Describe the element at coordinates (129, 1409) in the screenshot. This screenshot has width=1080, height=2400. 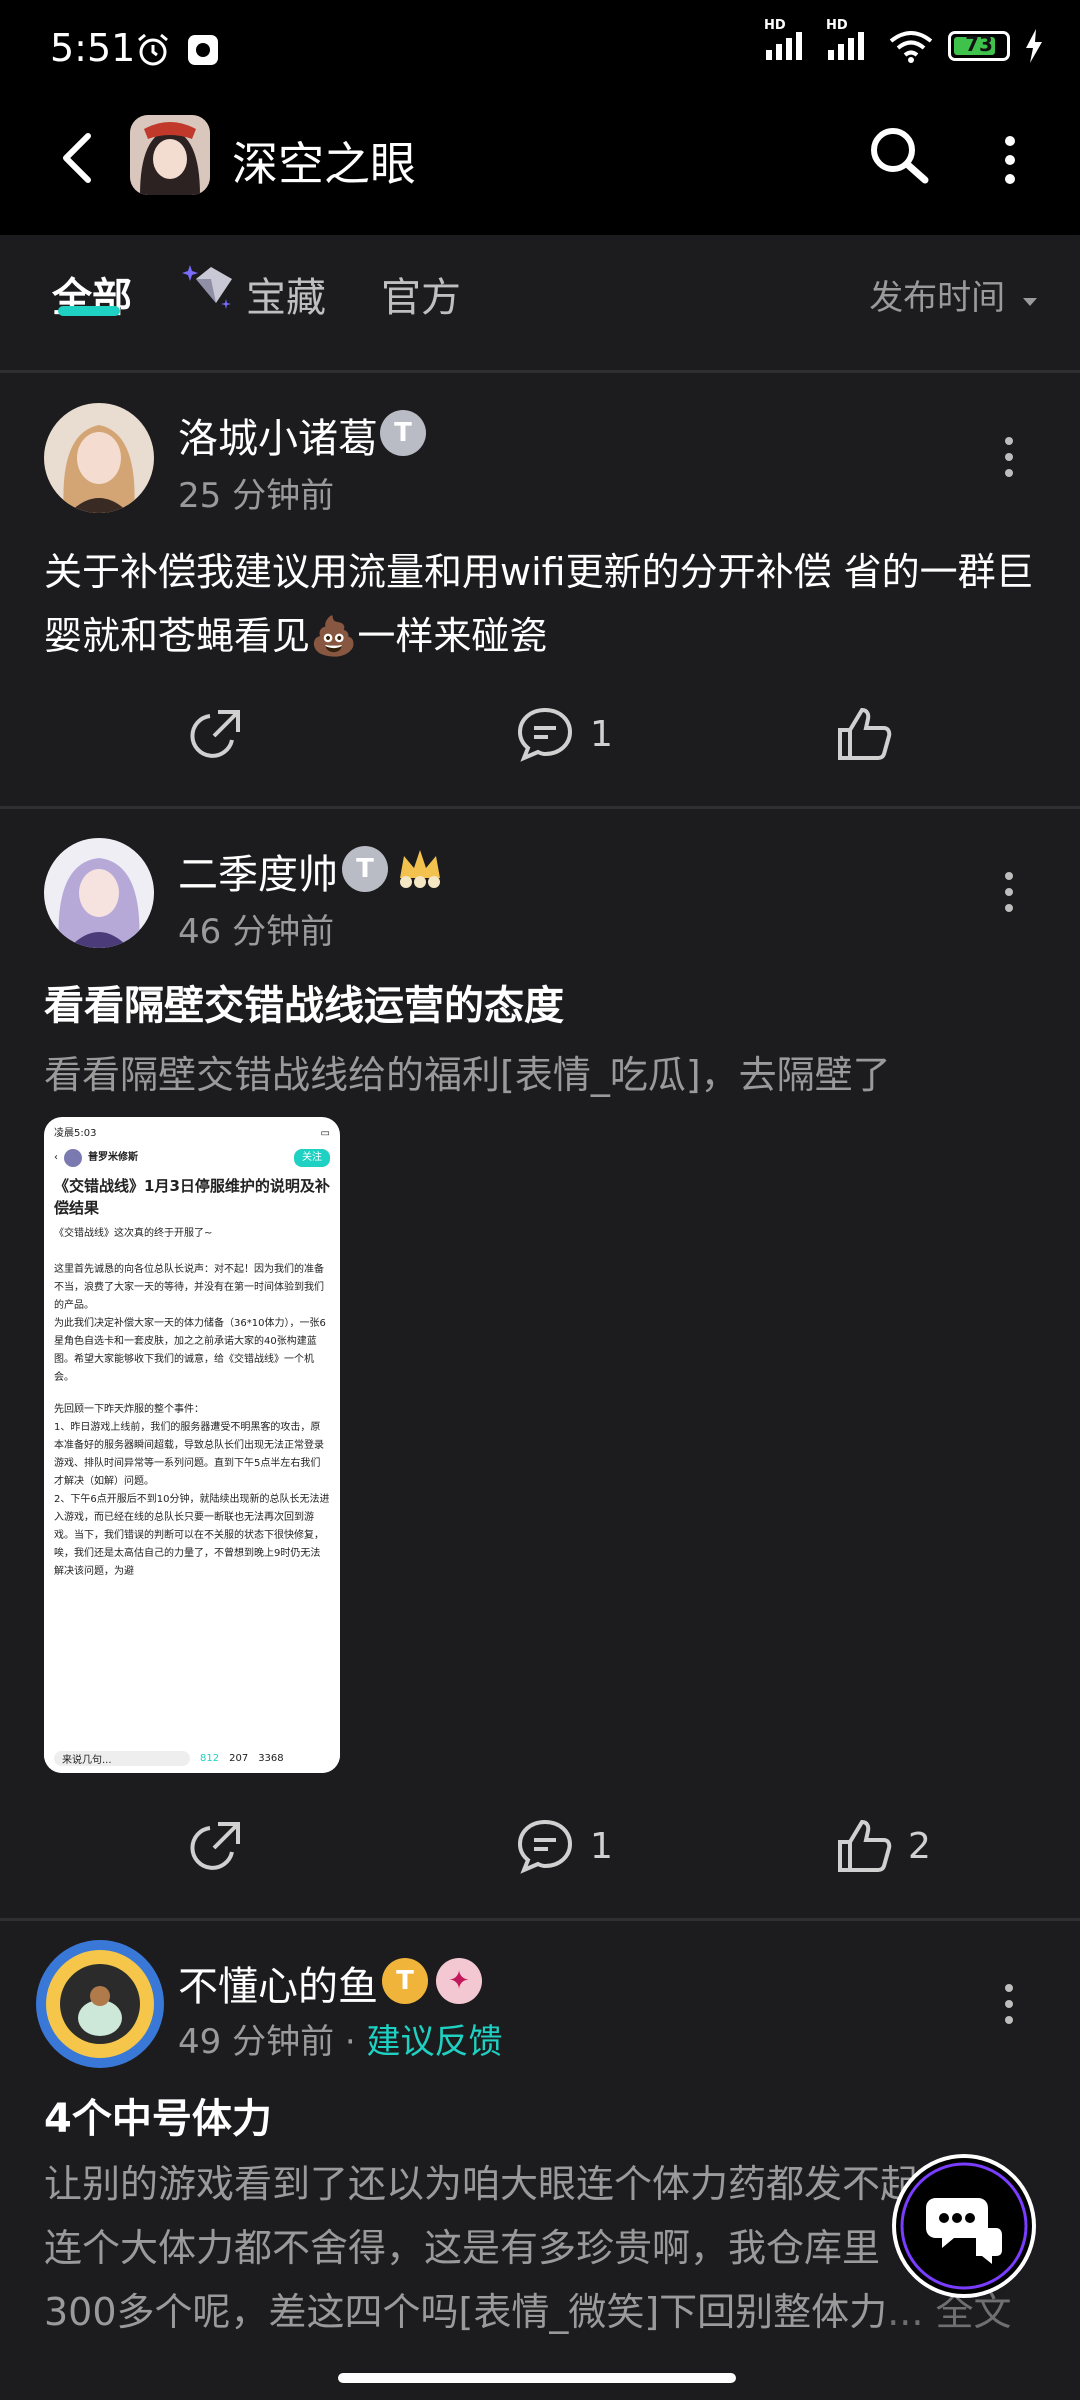
I see `thumb-body-4: 先回顾一下昨天炸服的整个事件：` at that location.